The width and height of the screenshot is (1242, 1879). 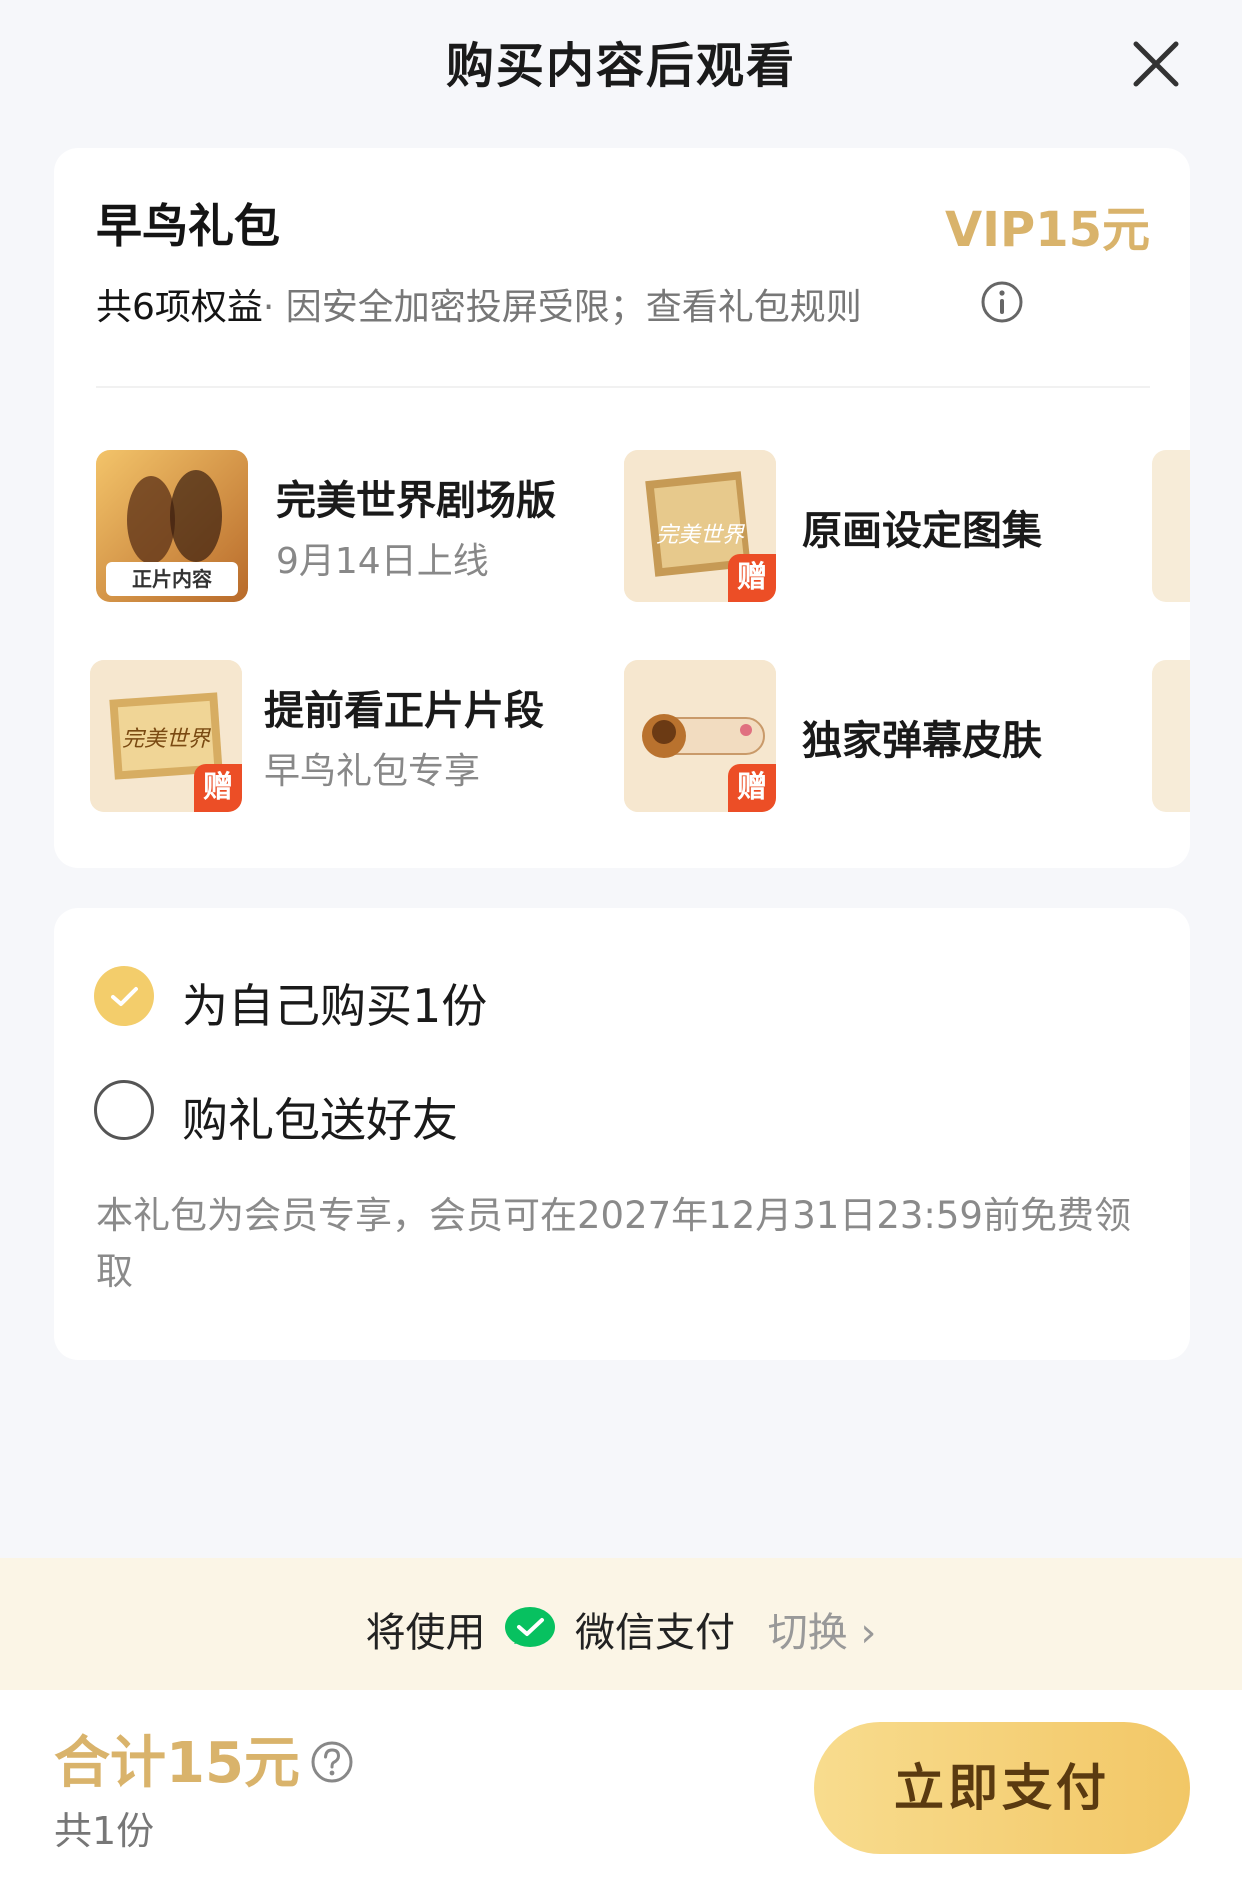 What do you see at coordinates (330, 736) in the screenshot?
I see `benefit-item-preview-clip: 完美世界 赠 提前看正片片段 早鸟礼包专享` at bounding box center [330, 736].